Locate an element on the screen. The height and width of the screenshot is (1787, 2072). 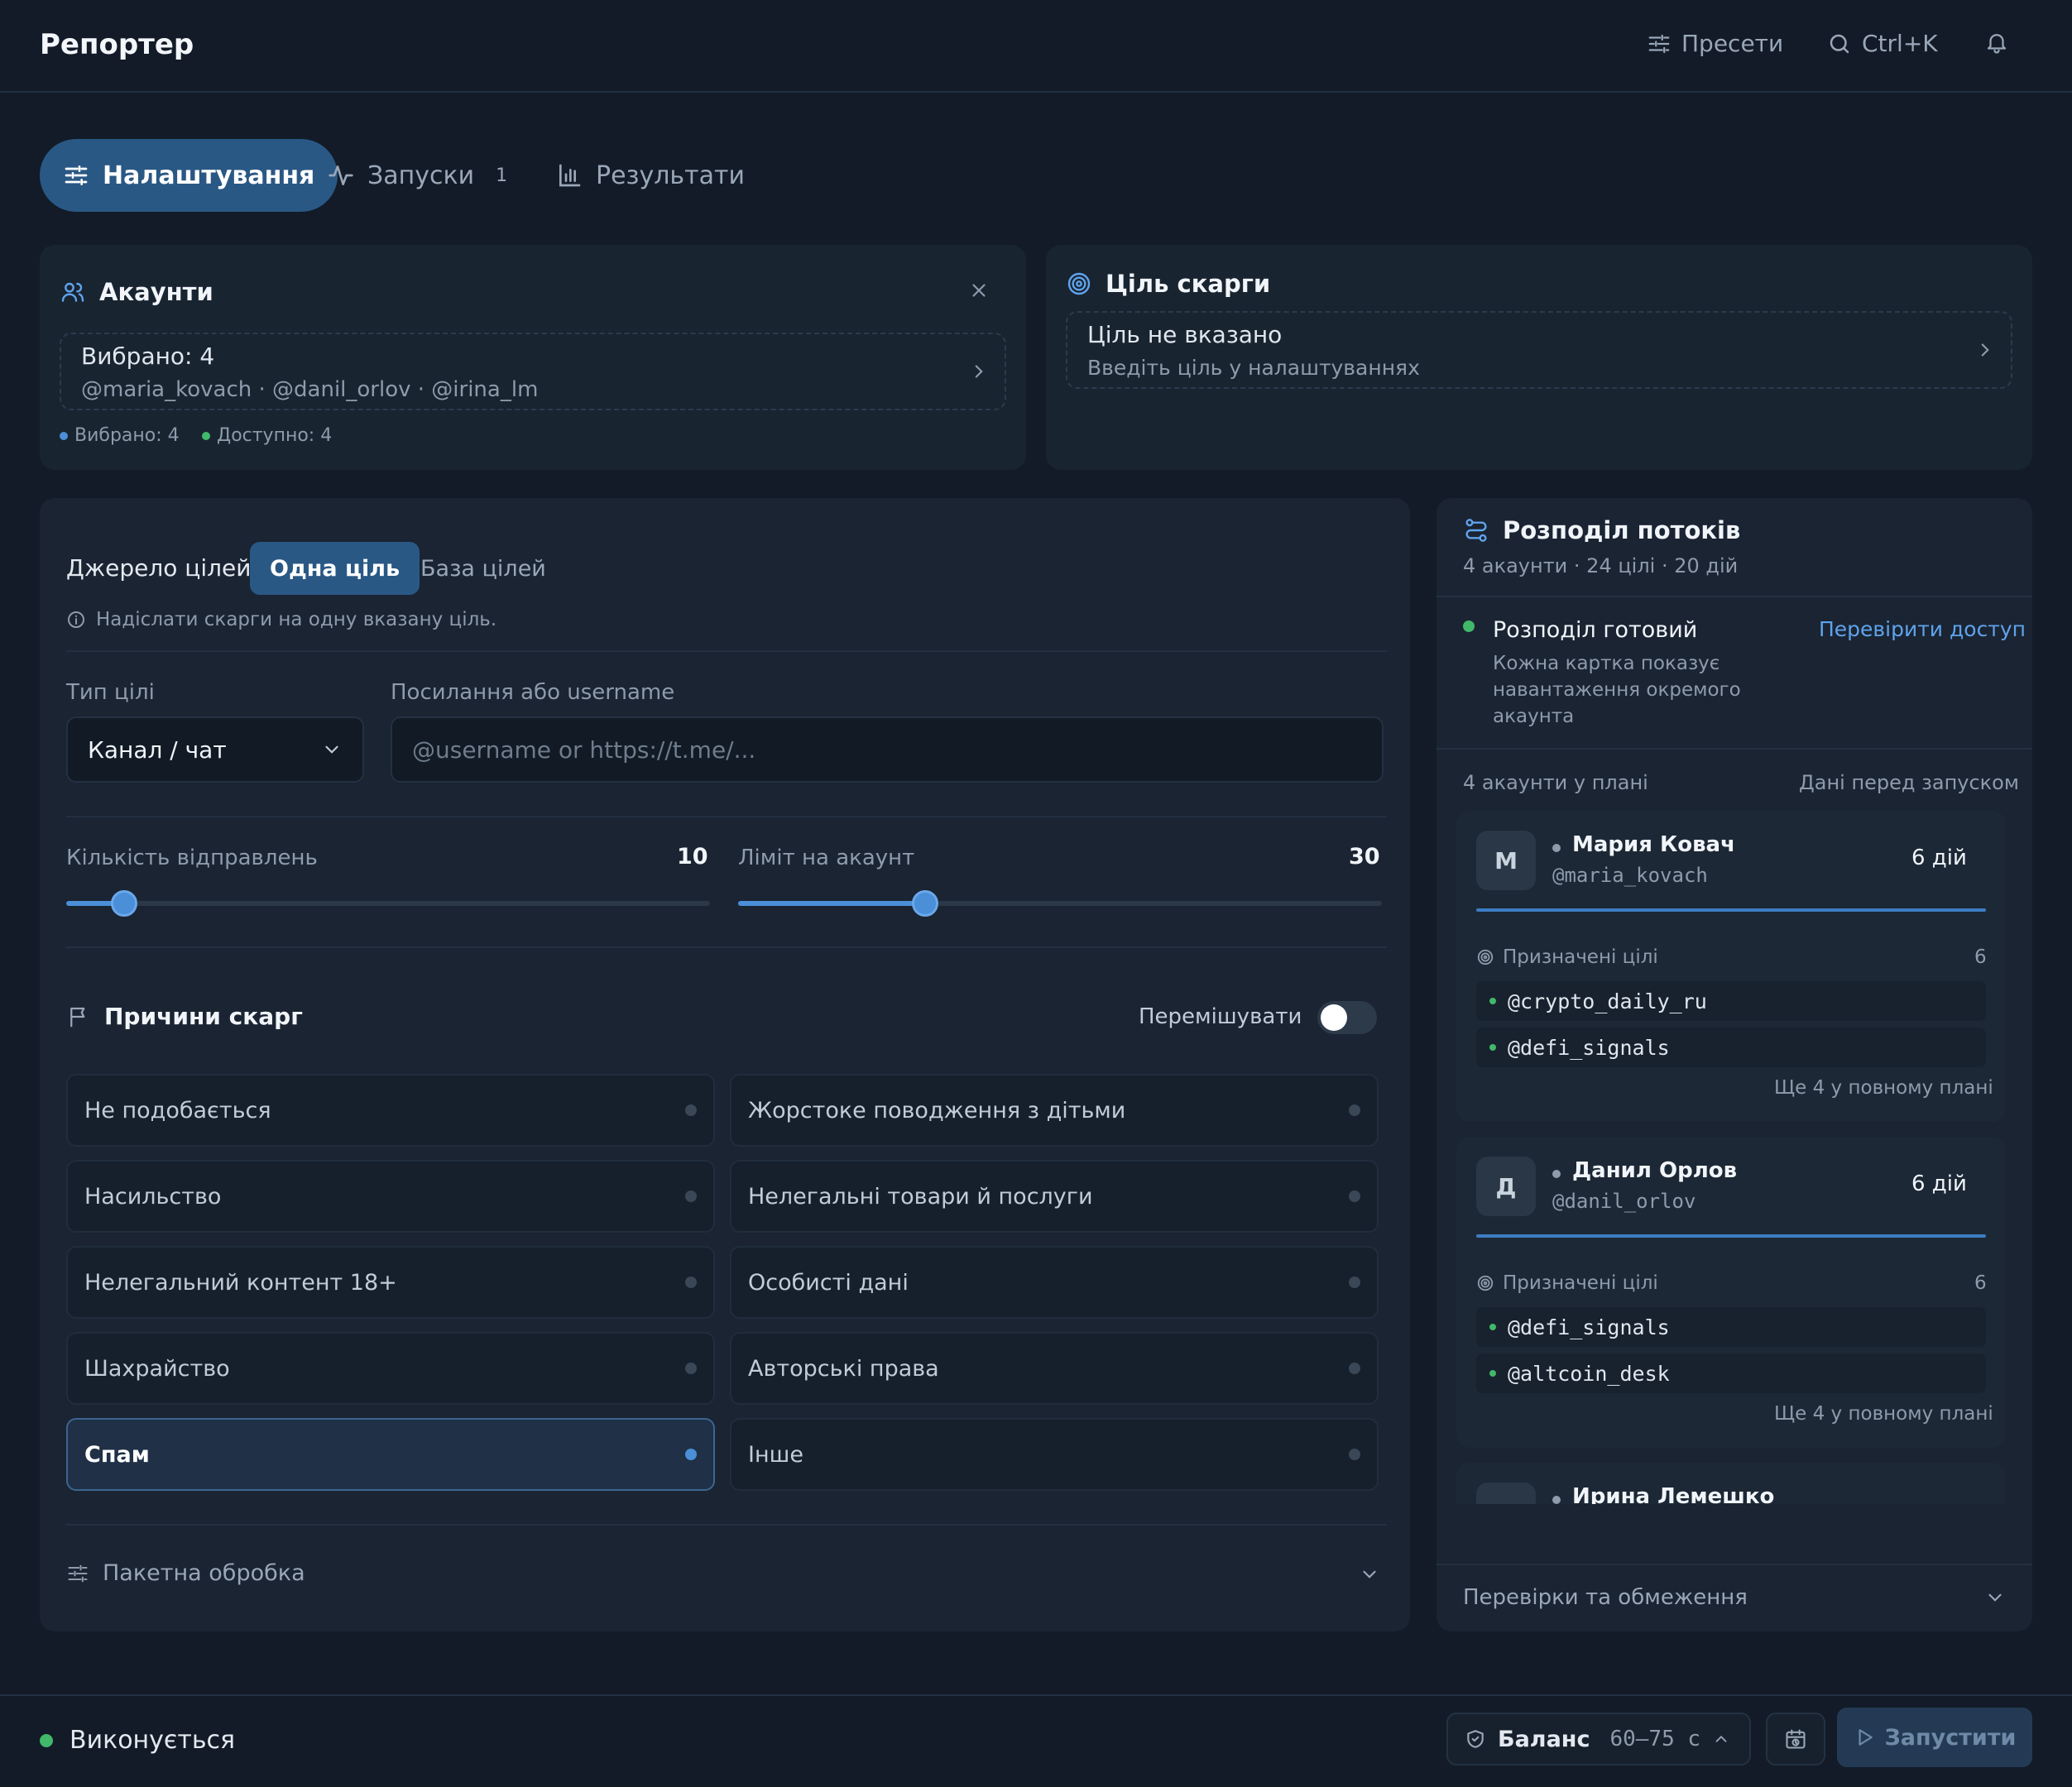
reason-label: Спам is located at coordinates (117, 1454).